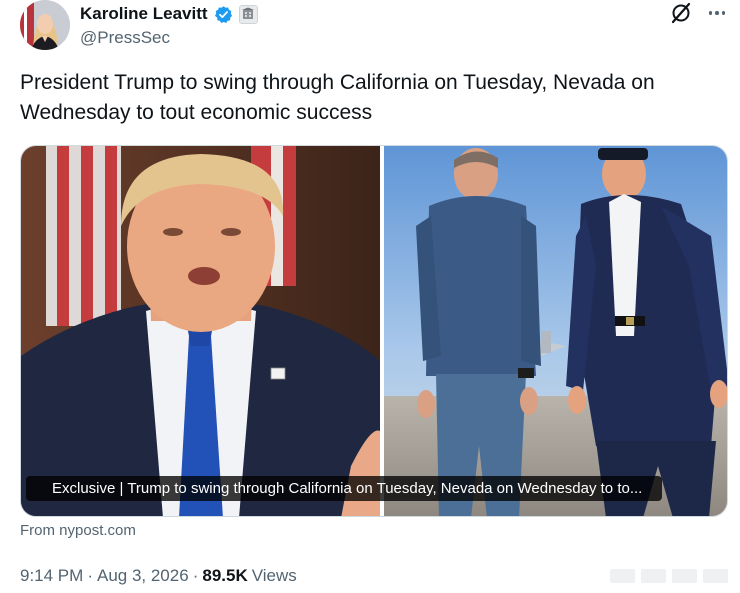 This screenshot has width=740, height=593. I want to click on card-source: From nypost.com, so click(78, 530).